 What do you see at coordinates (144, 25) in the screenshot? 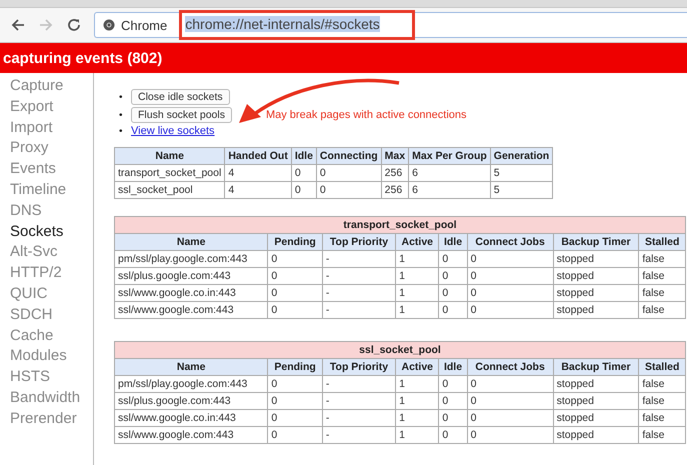
I see `site-label: Chrome` at bounding box center [144, 25].